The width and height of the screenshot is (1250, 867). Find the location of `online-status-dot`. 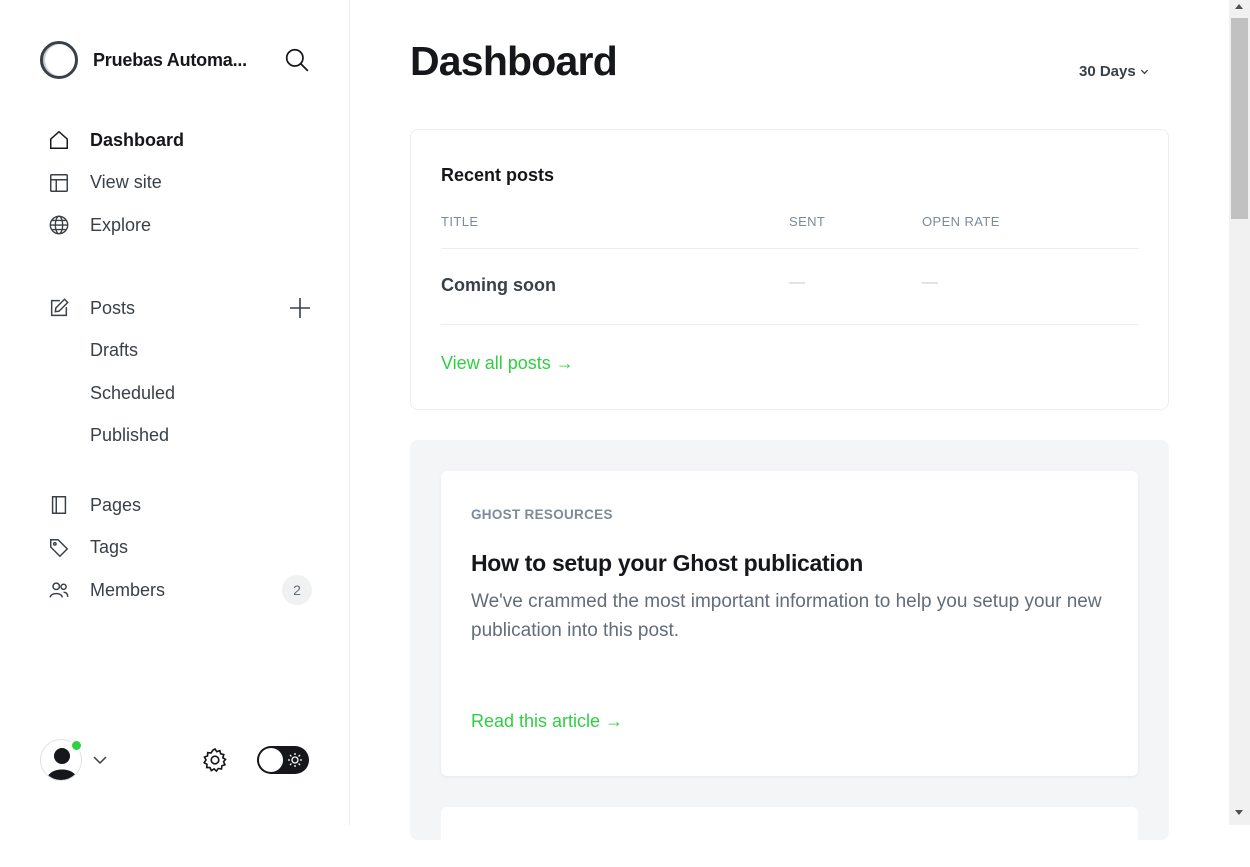

online-status-dot is located at coordinates (76, 745).